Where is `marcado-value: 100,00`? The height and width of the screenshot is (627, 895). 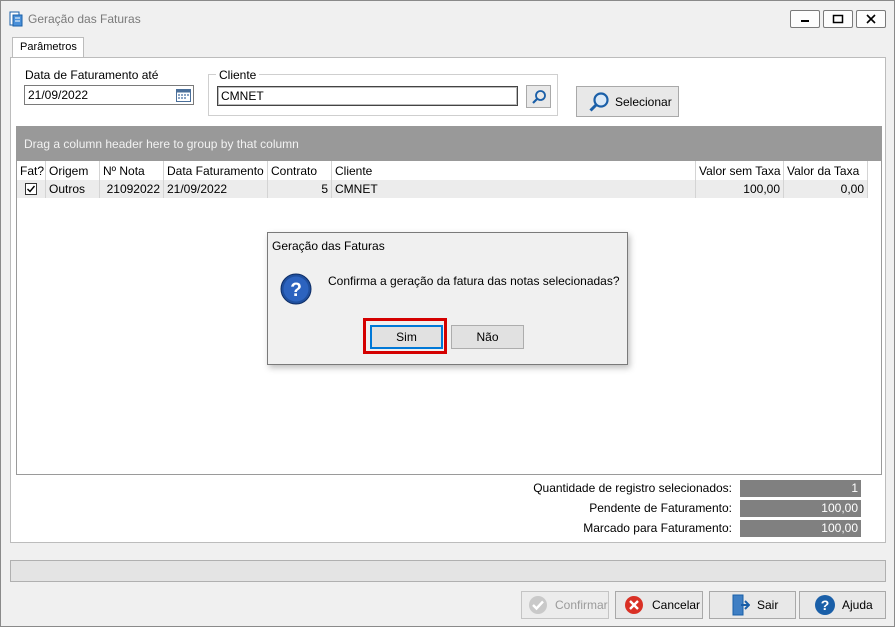
marcado-value: 100,00 is located at coordinates (800, 528).